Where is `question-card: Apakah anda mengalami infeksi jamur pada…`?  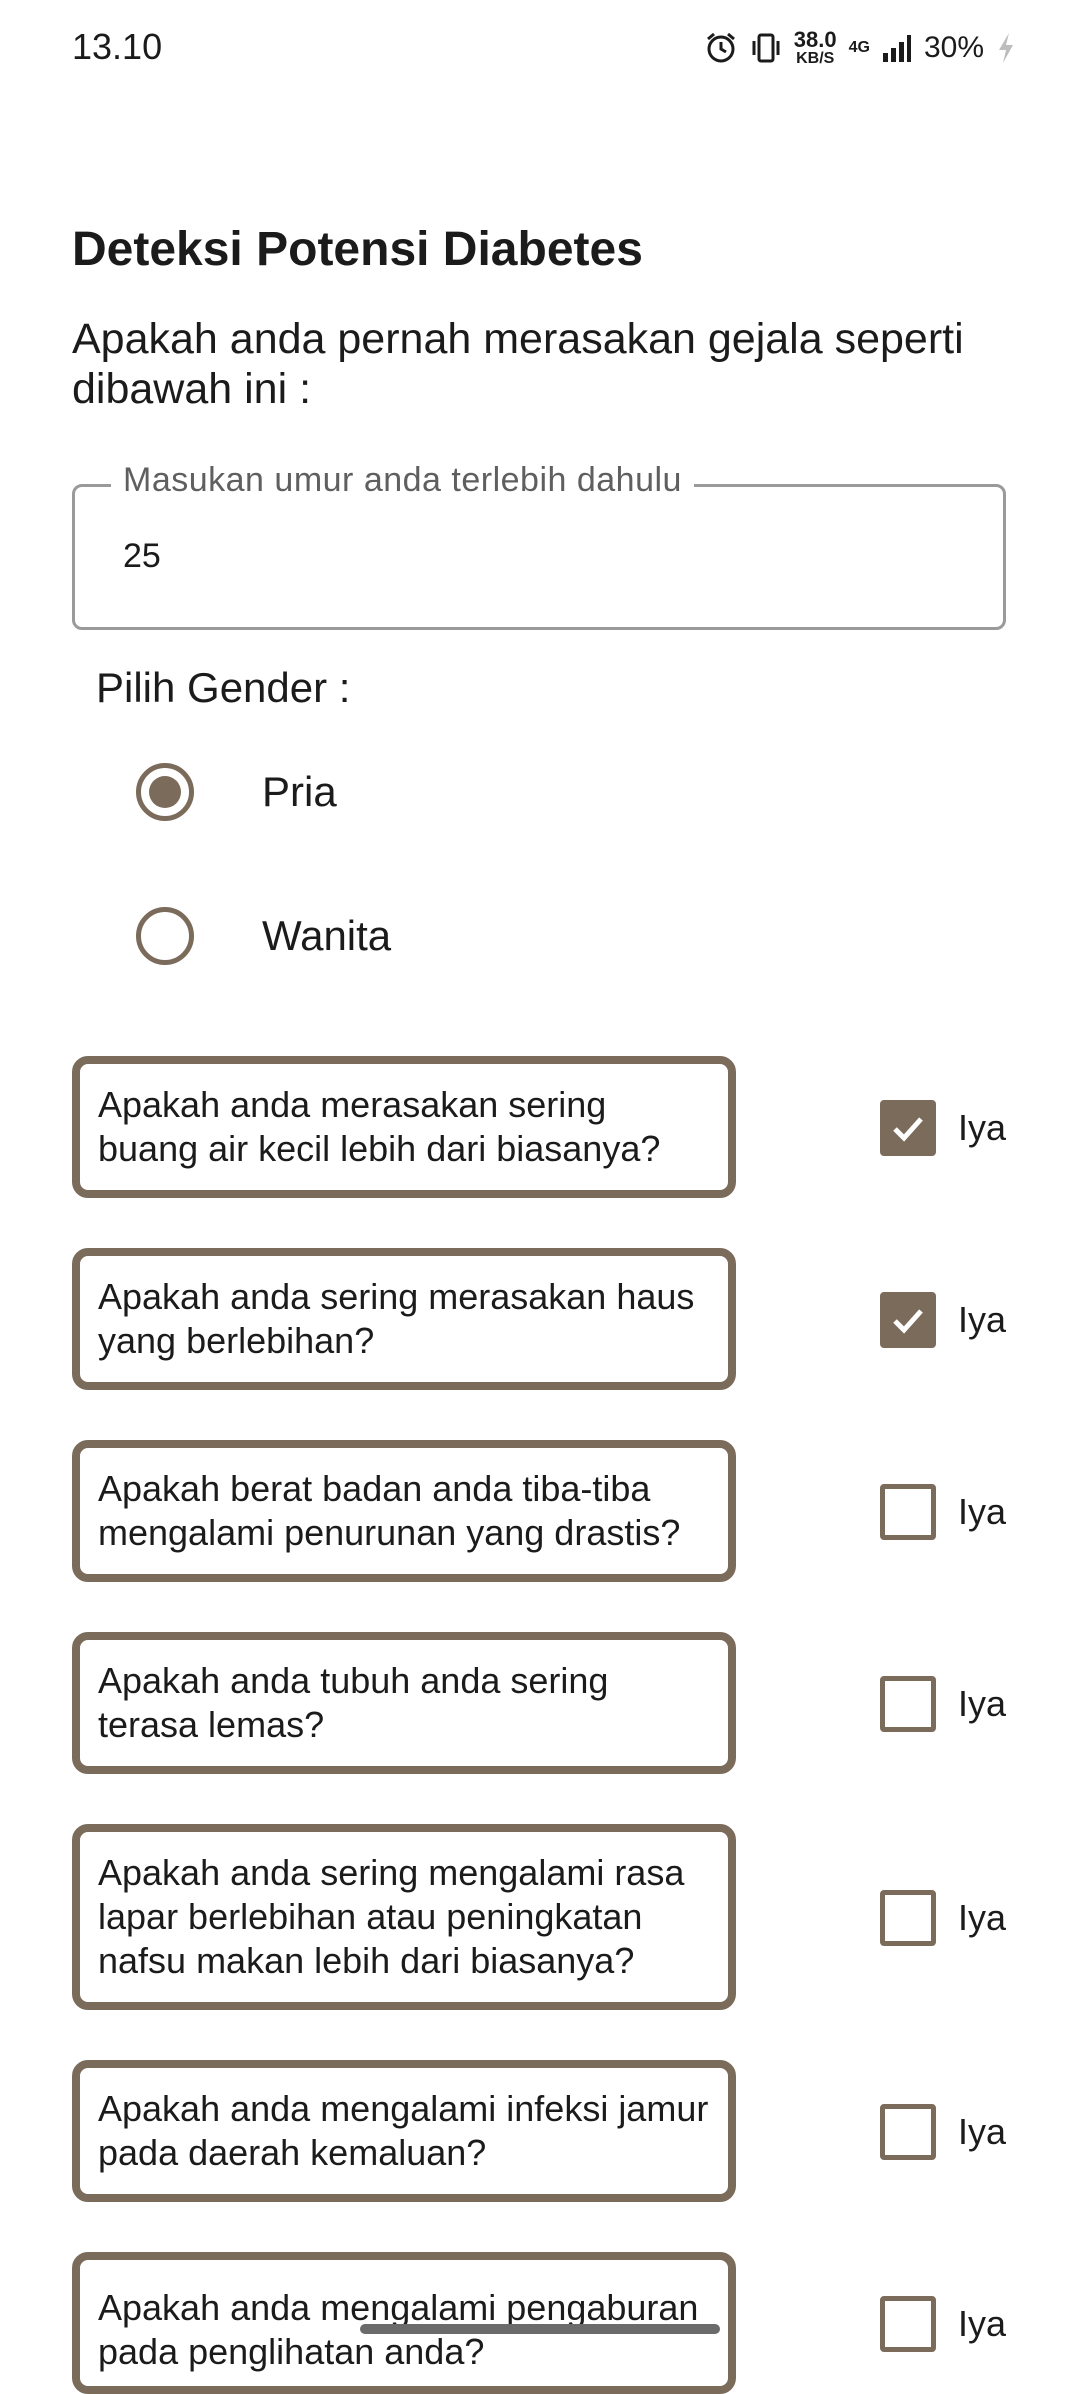 question-card: Apakah anda mengalami infeksi jamur pada… is located at coordinates (404, 2131).